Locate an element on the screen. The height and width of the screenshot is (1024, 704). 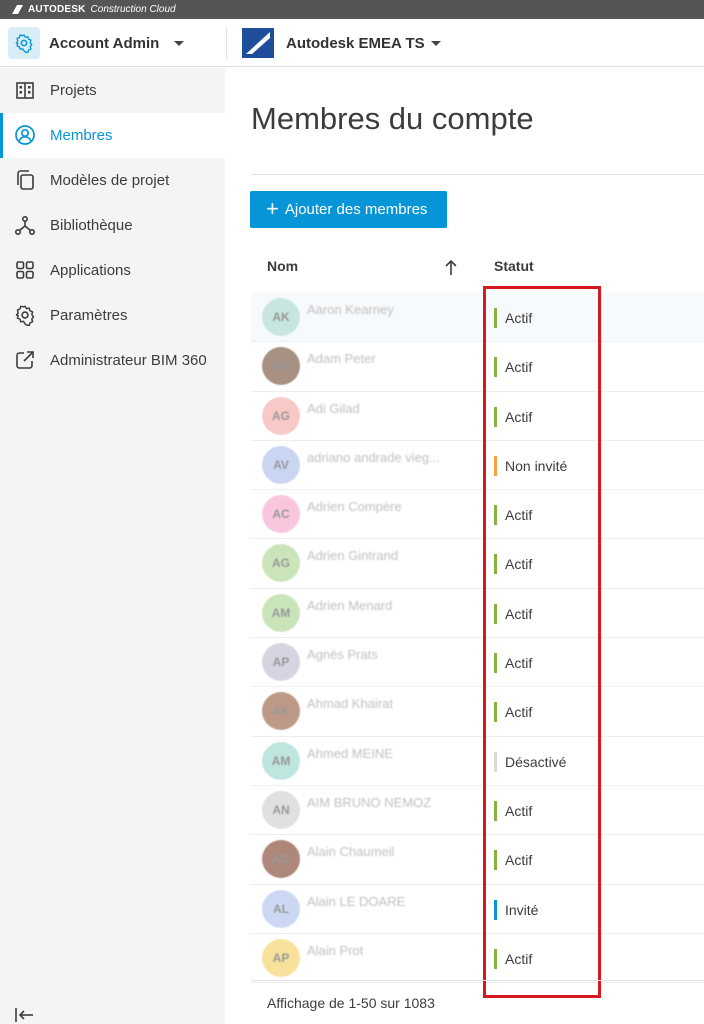
table-row: AC Alain Chaumeil Actif is located at coordinates (477, 860).